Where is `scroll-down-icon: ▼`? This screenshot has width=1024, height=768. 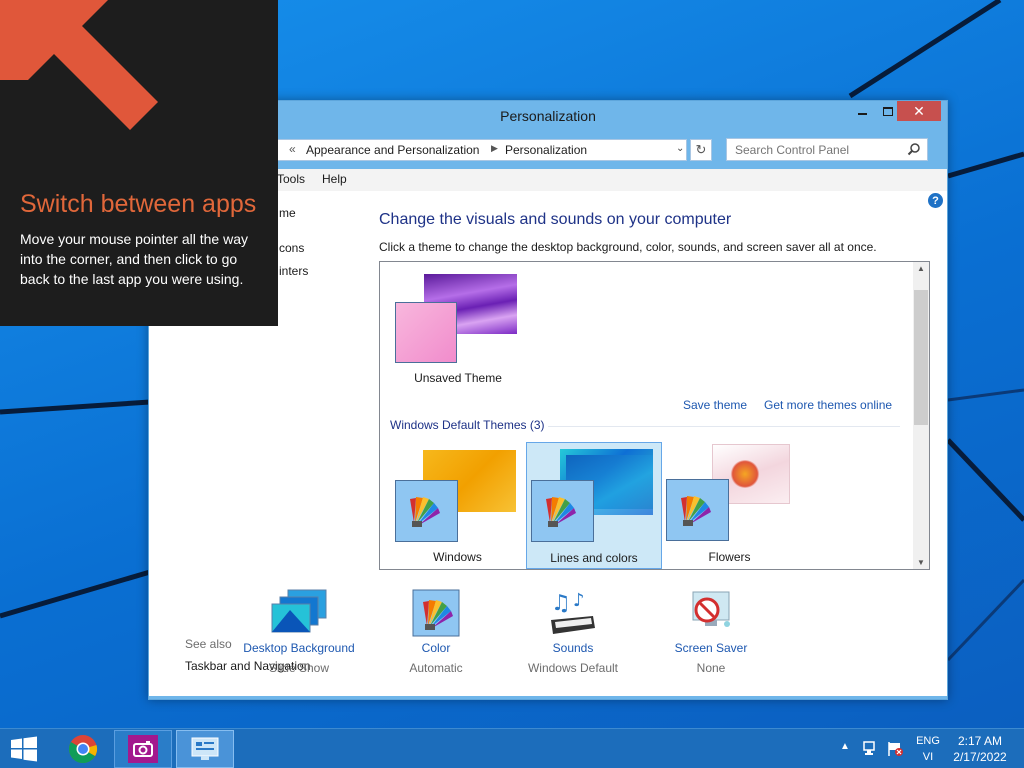
scroll-down-icon: ▼ is located at coordinates (921, 562).